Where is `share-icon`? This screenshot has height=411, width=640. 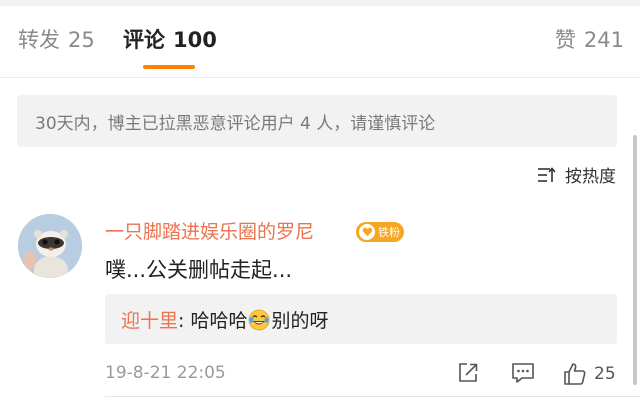 share-icon is located at coordinates (468, 372).